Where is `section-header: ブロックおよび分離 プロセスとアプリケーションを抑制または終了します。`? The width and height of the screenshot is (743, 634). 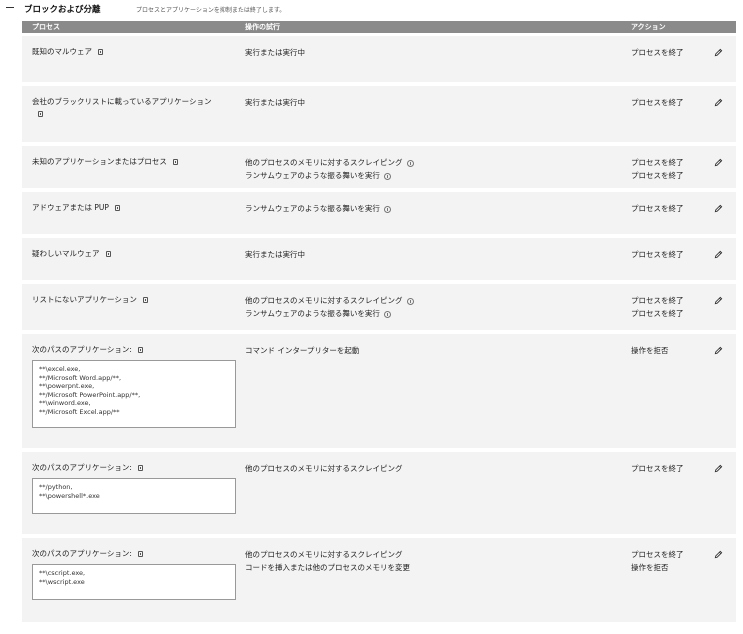
section-header: ブロックおよび分離 プロセスとアプリケーションを抑制または終了します。 is located at coordinates (371, 10).